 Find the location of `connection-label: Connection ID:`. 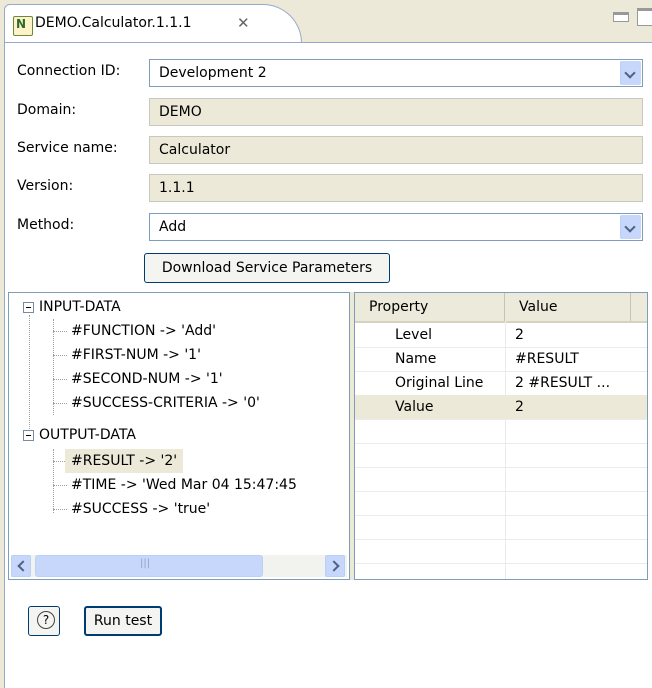

connection-label: Connection ID: is located at coordinates (69, 71).